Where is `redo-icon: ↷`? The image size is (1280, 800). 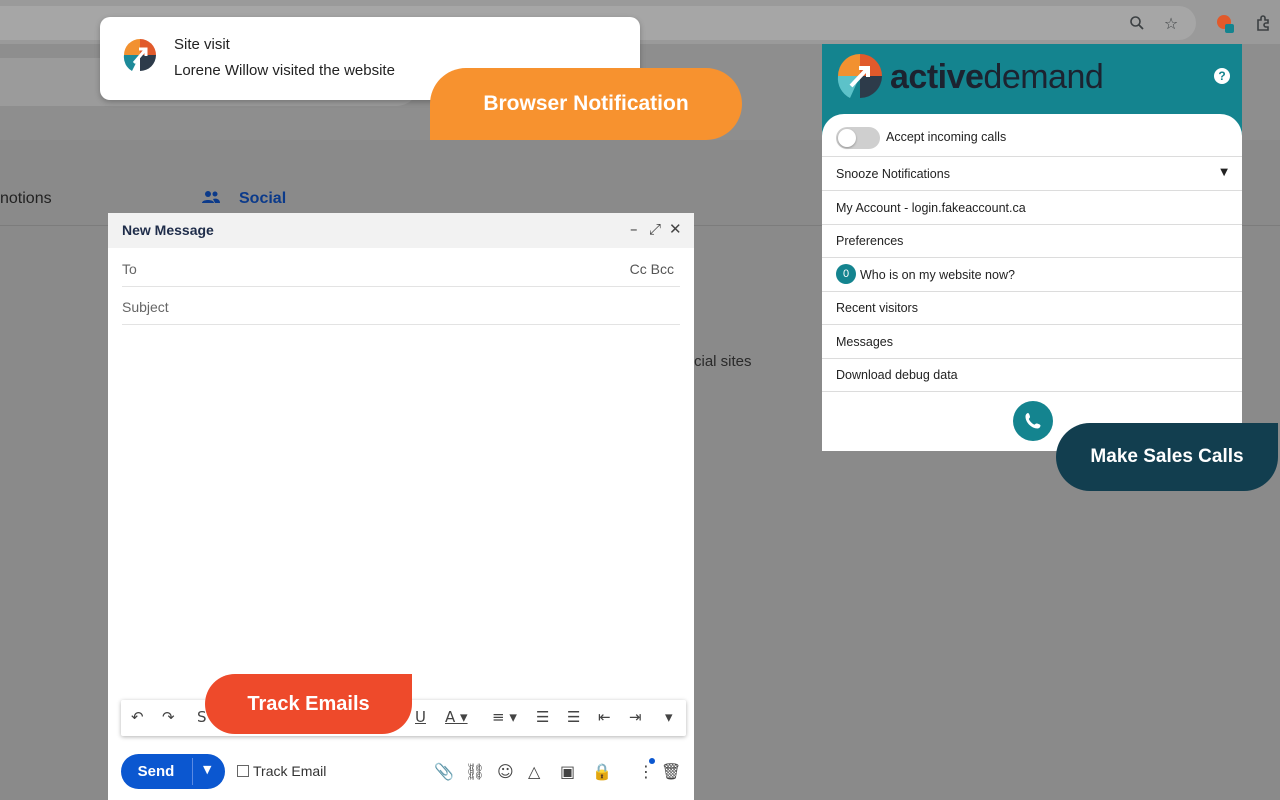 redo-icon: ↷ is located at coordinates (168, 717).